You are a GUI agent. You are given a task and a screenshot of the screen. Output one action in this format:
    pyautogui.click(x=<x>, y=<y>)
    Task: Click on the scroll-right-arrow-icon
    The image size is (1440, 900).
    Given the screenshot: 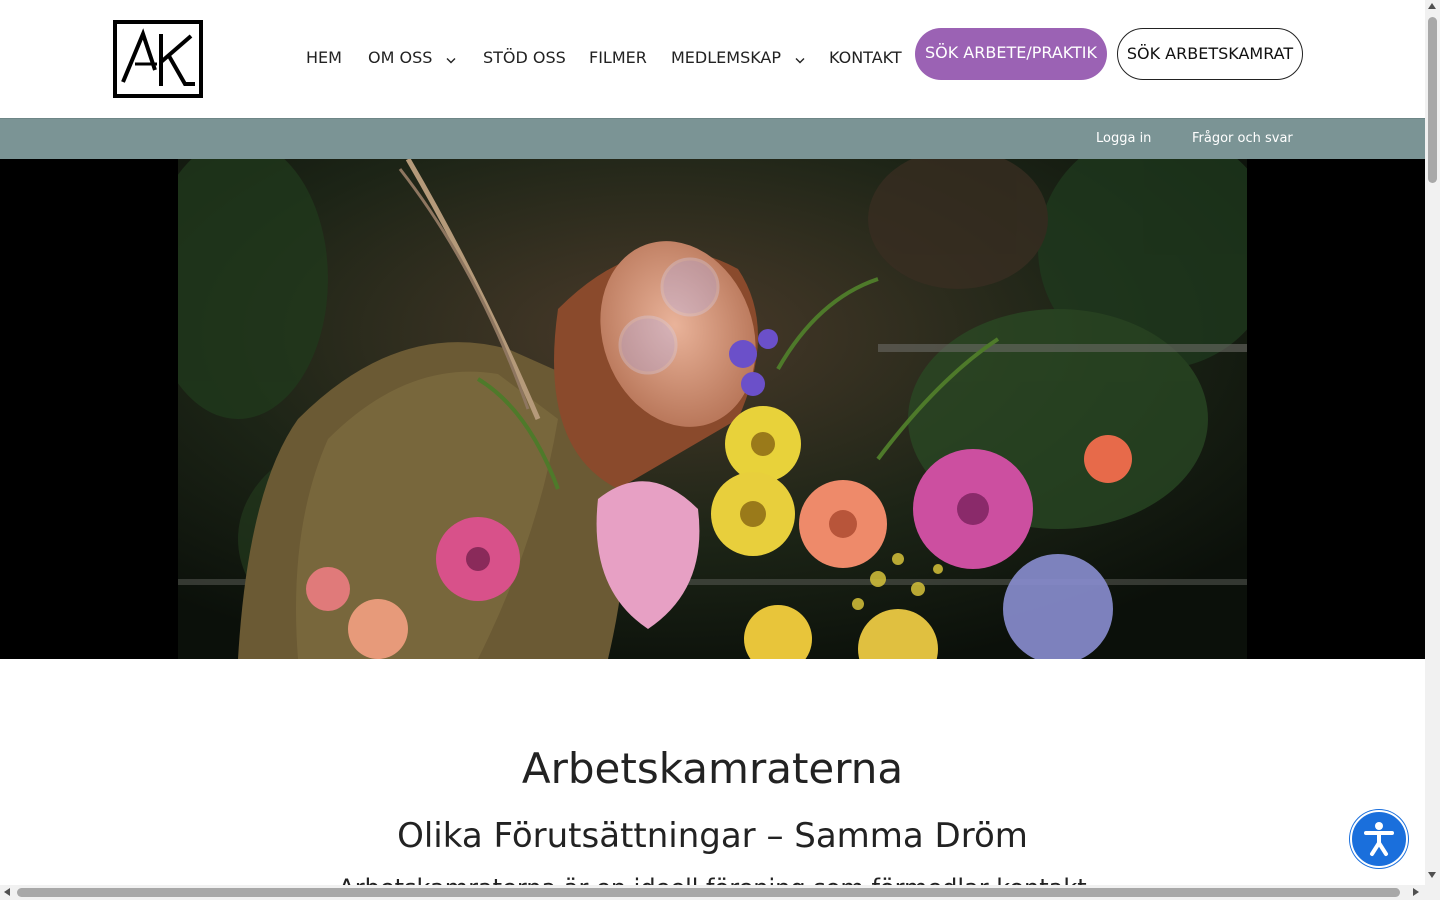 What is the action you would take?
    pyautogui.click(x=1416, y=892)
    